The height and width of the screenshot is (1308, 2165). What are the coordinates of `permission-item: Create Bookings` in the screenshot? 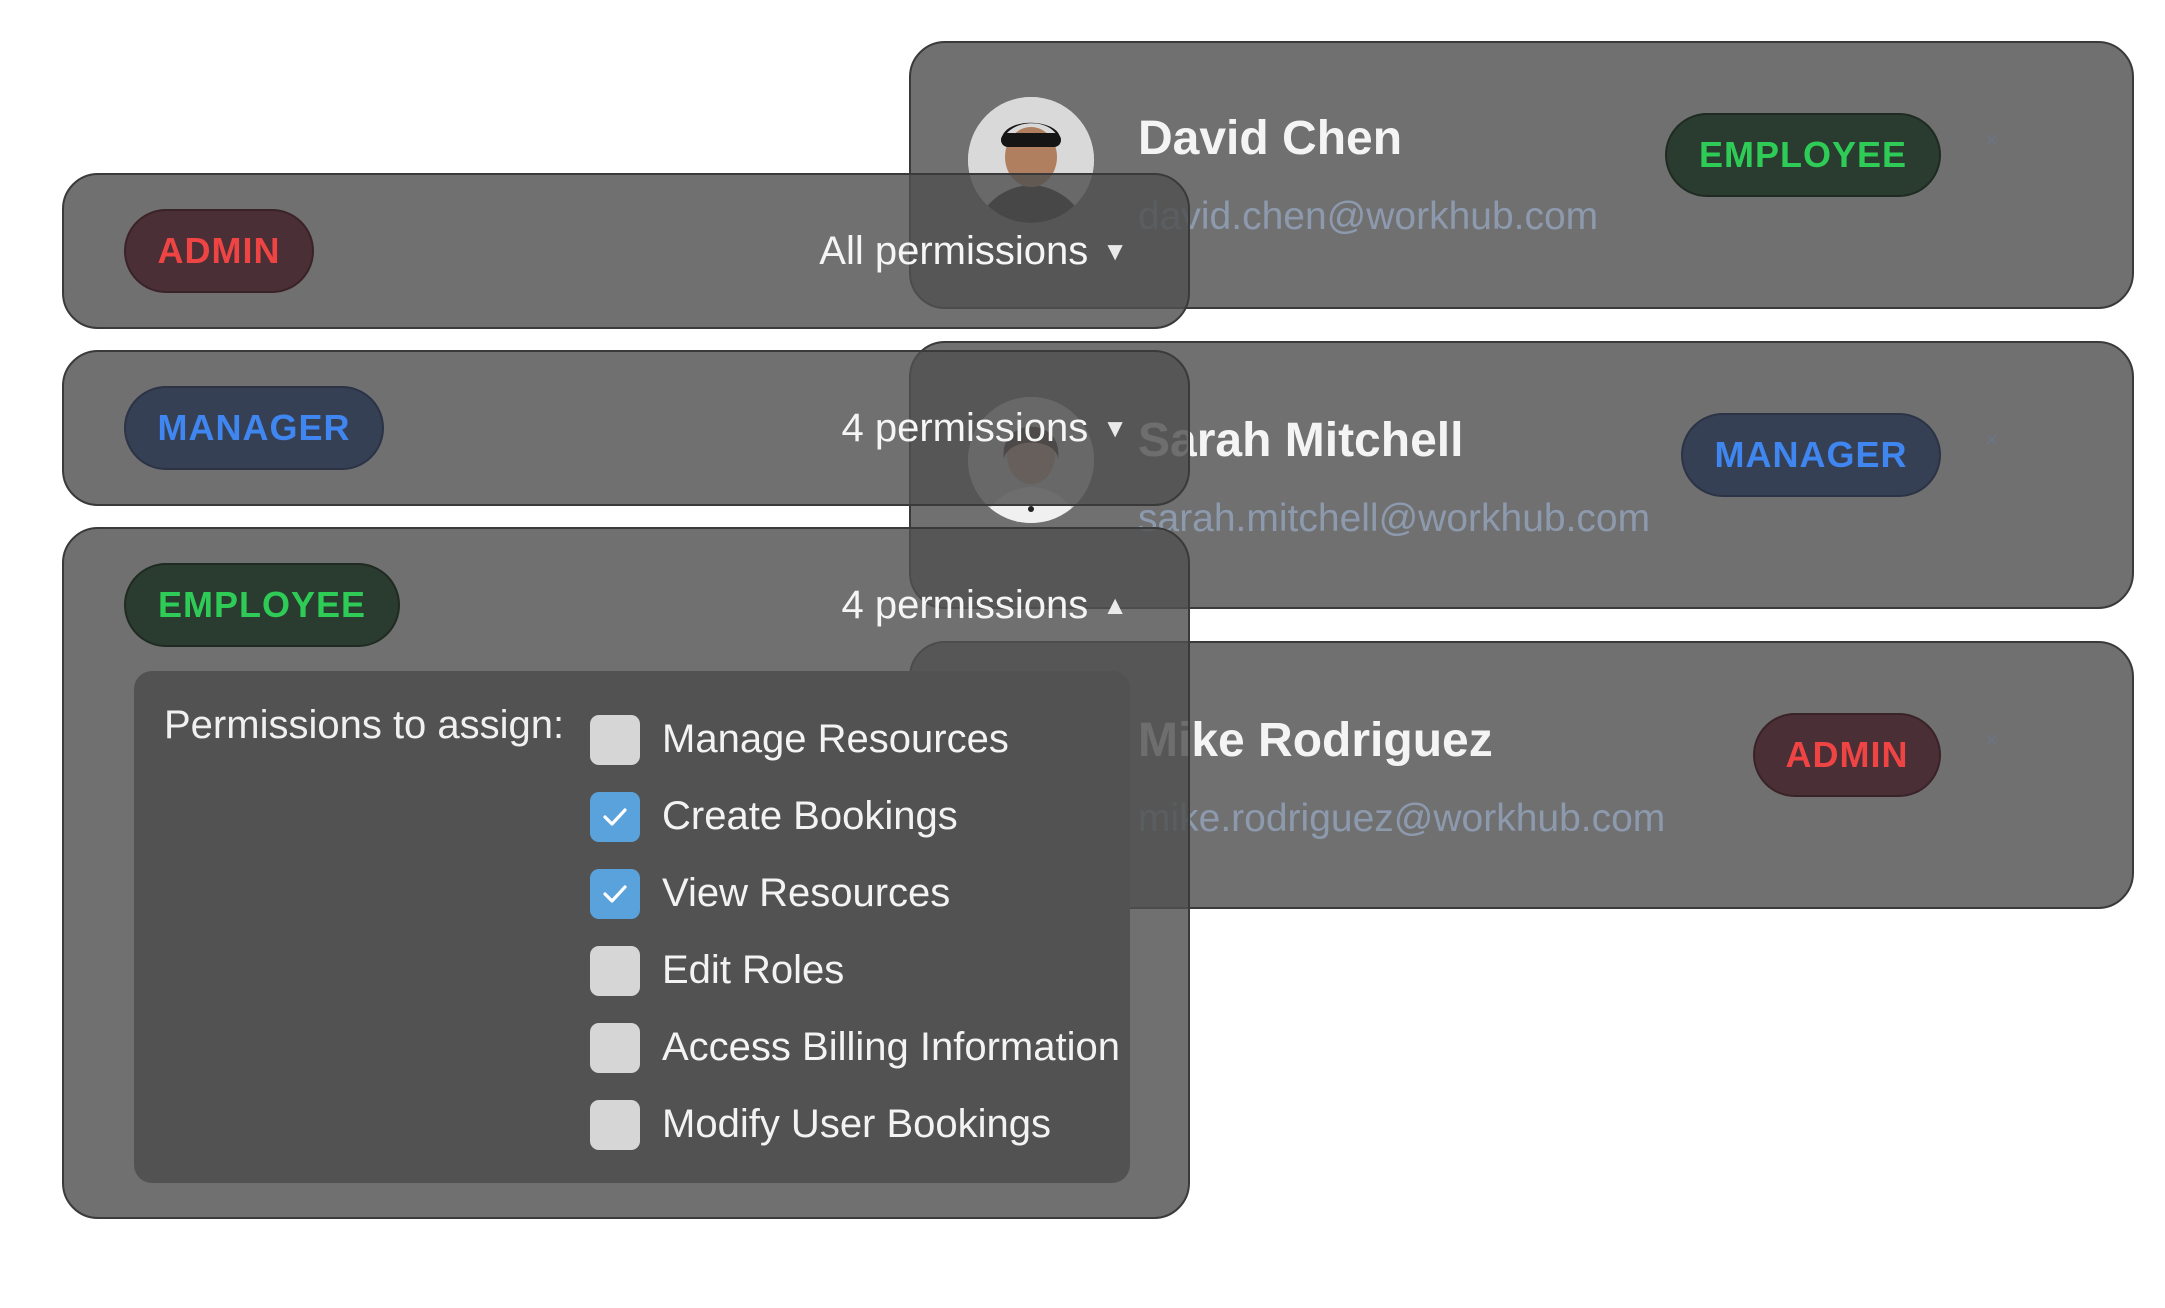 It's located at (855, 816).